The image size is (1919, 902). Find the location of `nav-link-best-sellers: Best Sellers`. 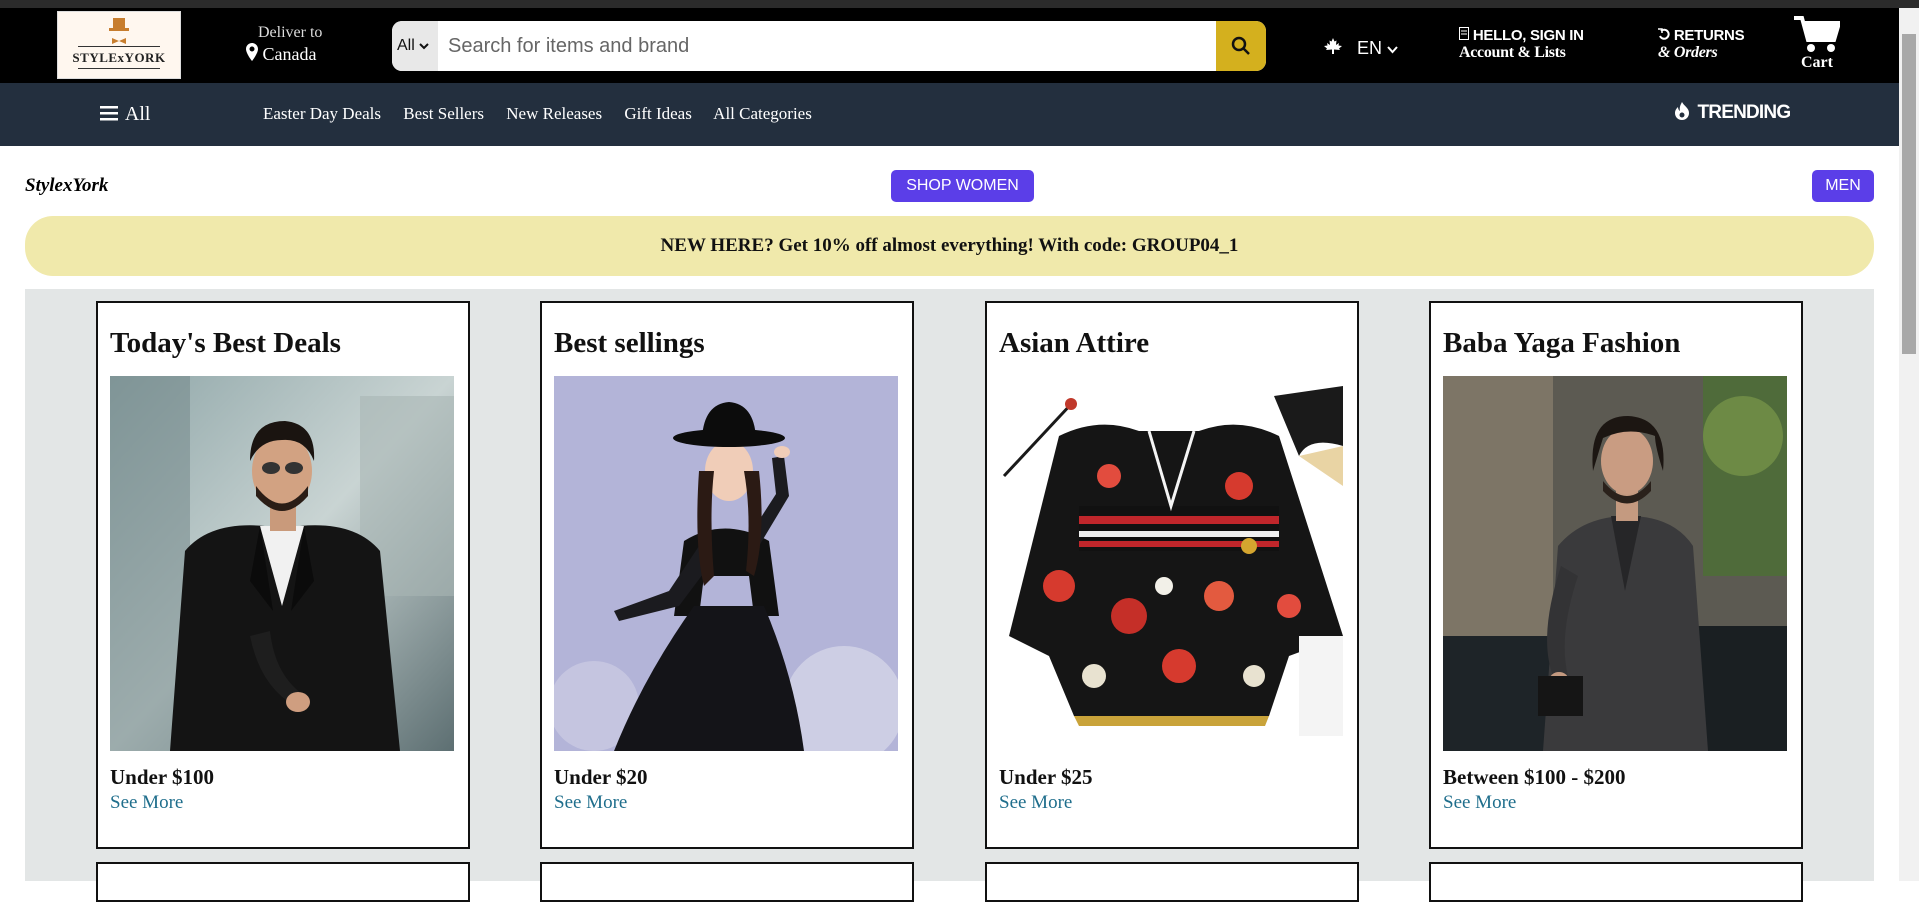

nav-link-best-sellers: Best Sellers is located at coordinates (443, 113).